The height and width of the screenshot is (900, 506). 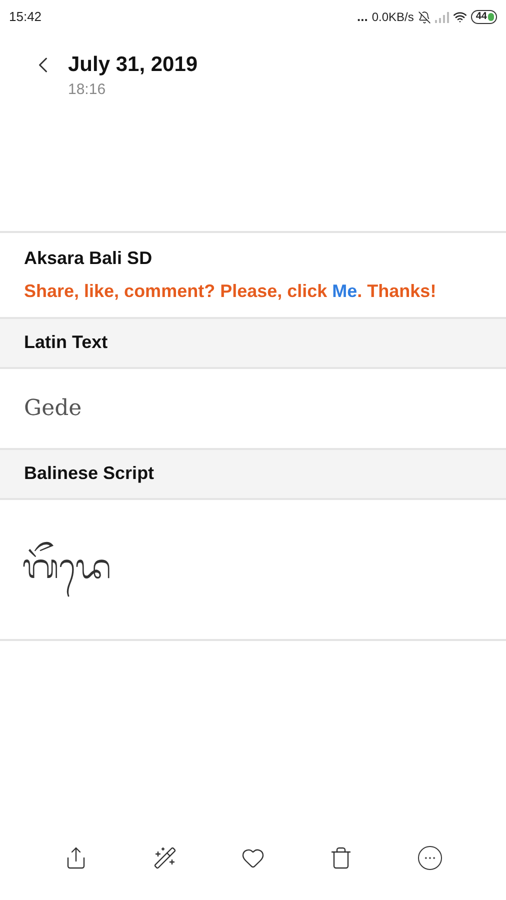 What do you see at coordinates (87, 90) in the screenshot?
I see `timestamp: 18:16` at bounding box center [87, 90].